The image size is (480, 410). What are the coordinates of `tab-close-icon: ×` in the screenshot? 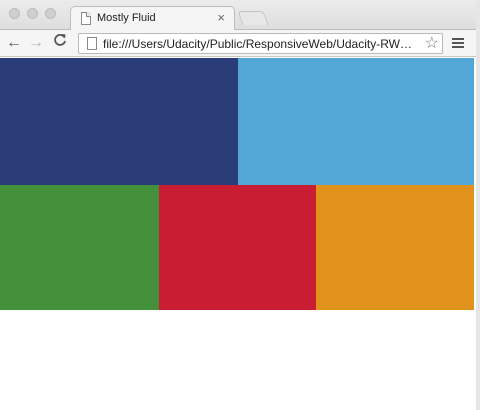 It's located at (221, 18).